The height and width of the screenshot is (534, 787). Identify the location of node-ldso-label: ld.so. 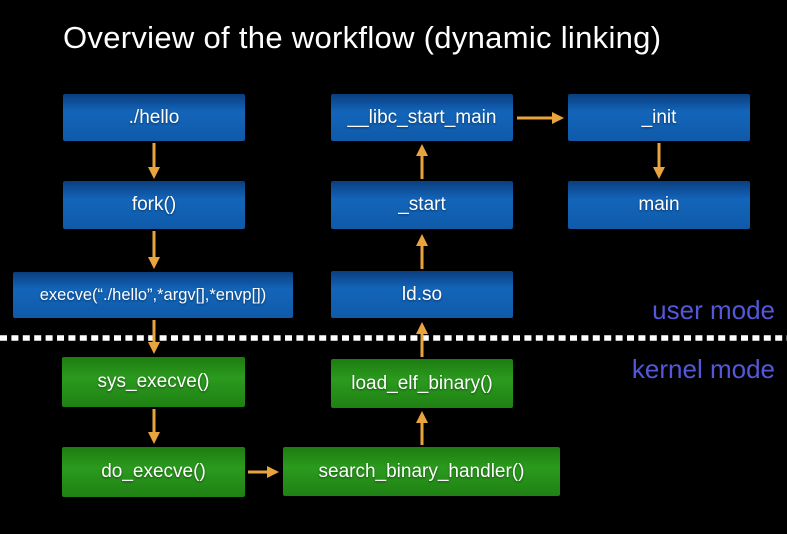
(422, 294).